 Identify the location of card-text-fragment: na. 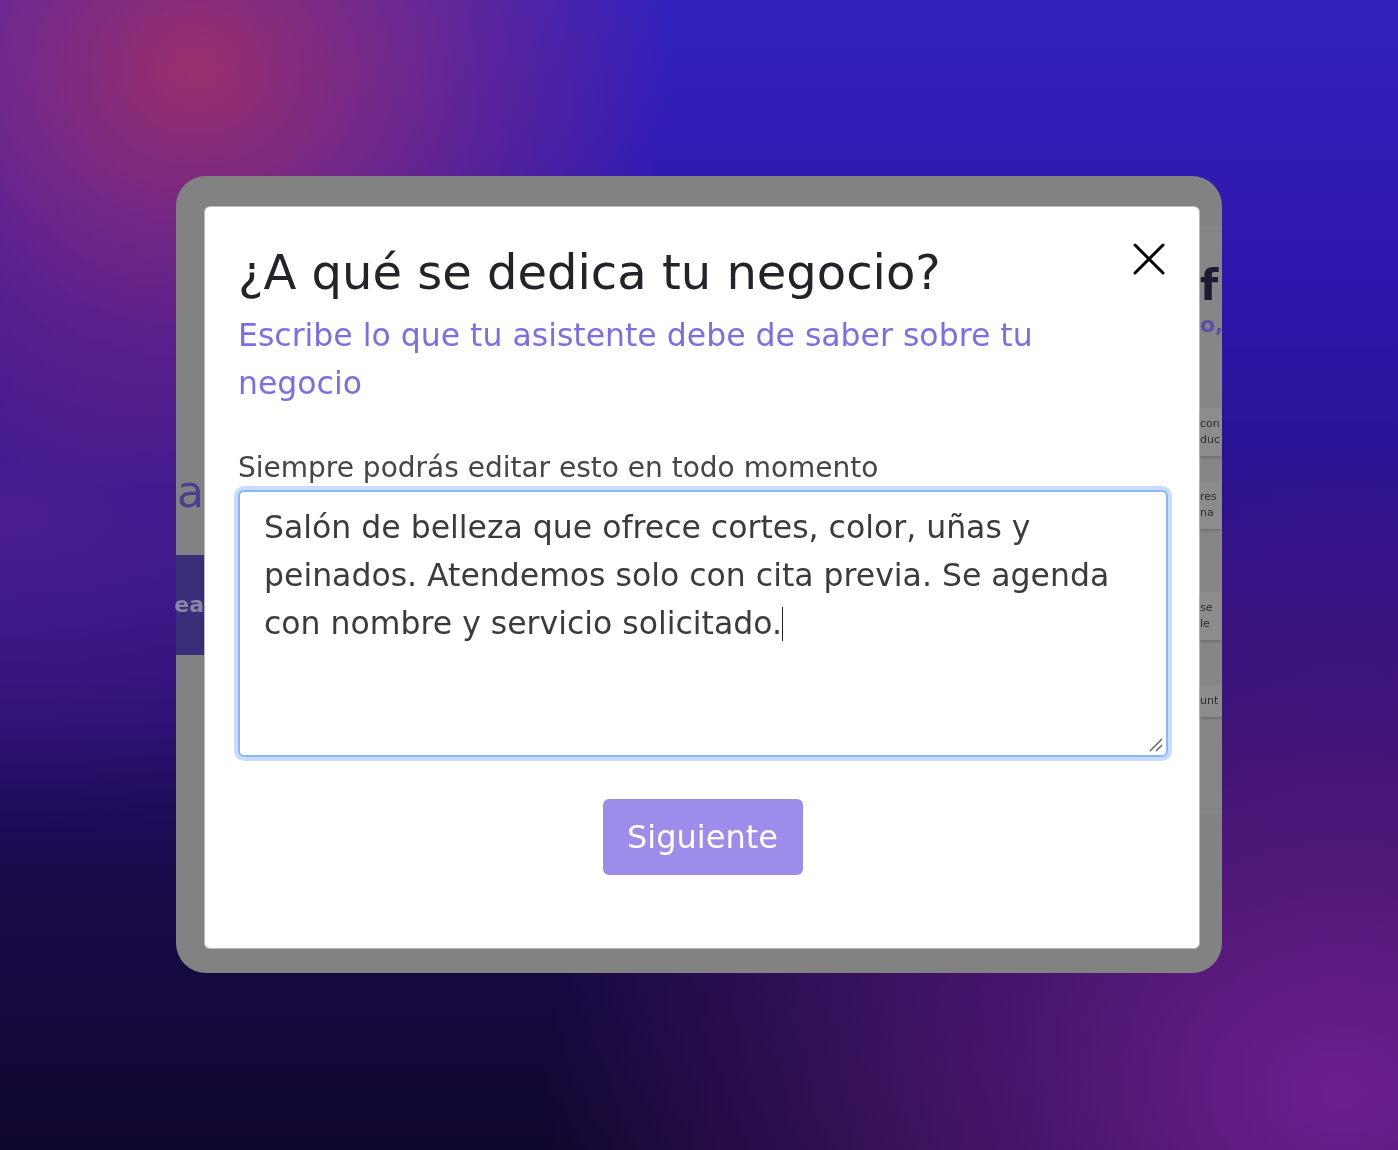
(1207, 513).